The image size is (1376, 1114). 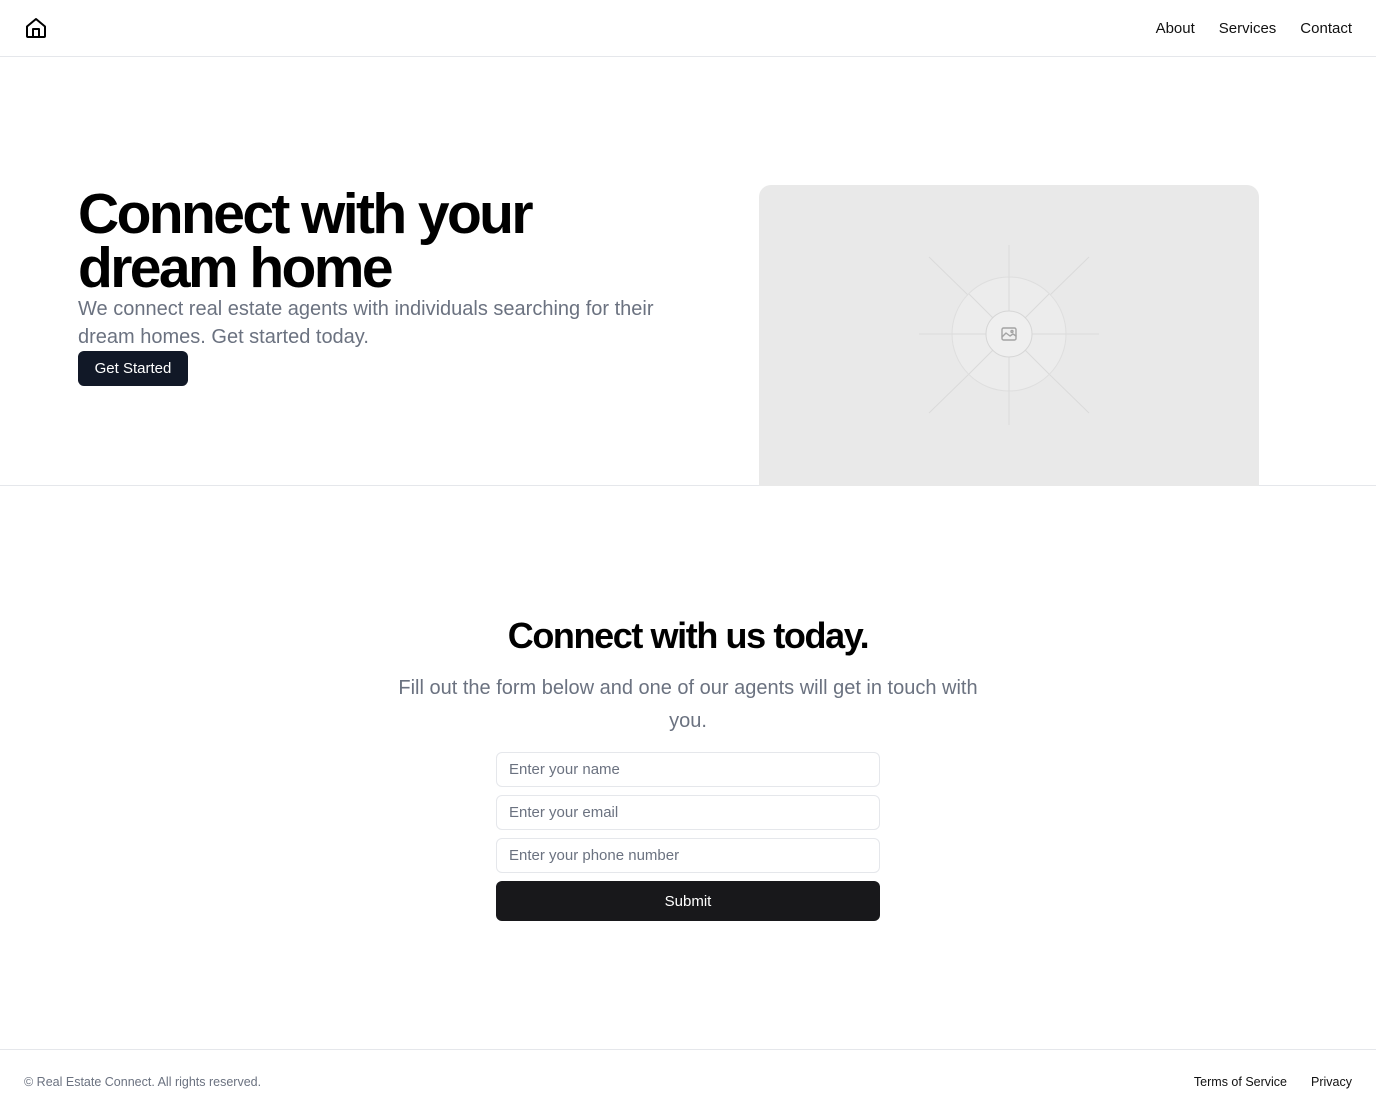 What do you see at coordinates (1248, 28) in the screenshot?
I see `nav-link-services: Services` at bounding box center [1248, 28].